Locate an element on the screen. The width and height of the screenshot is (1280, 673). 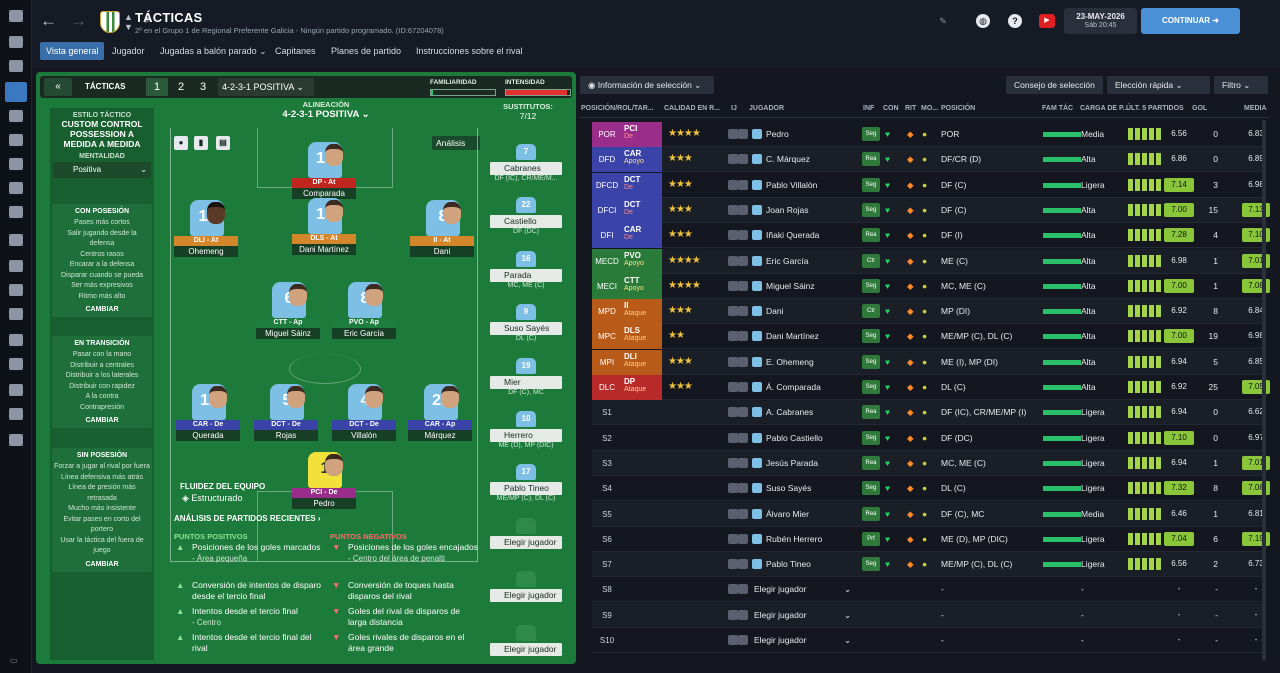
collapse-icon: « is located at coordinates (58, 87).